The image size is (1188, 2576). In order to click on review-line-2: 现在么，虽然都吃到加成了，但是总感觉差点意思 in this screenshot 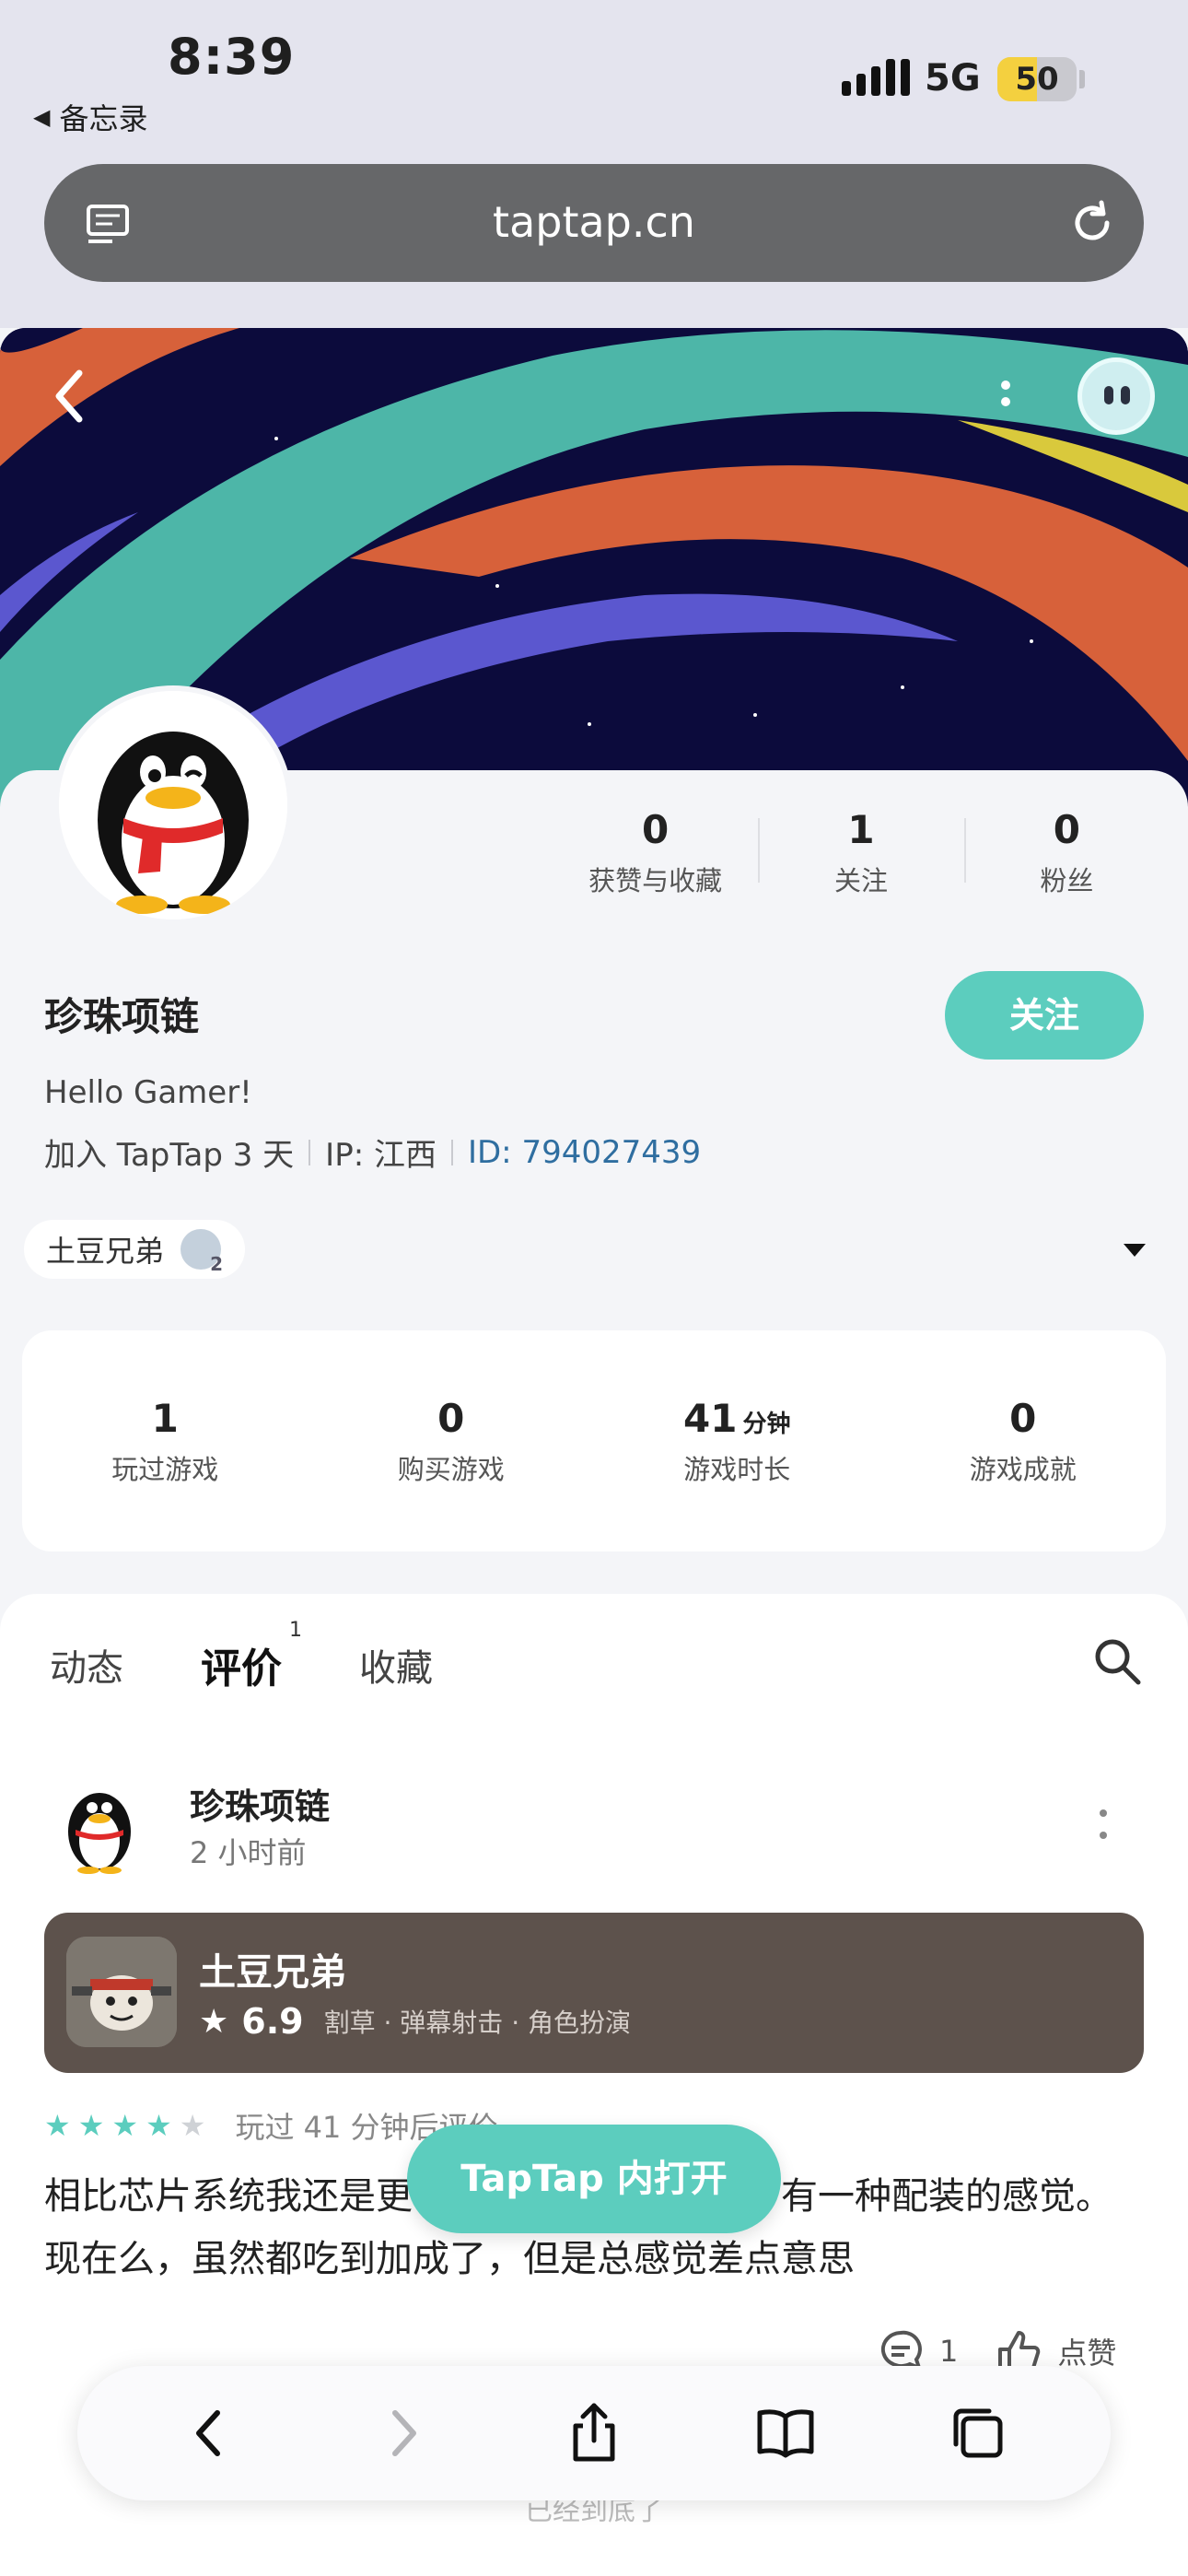, I will do `click(449, 2259)`.